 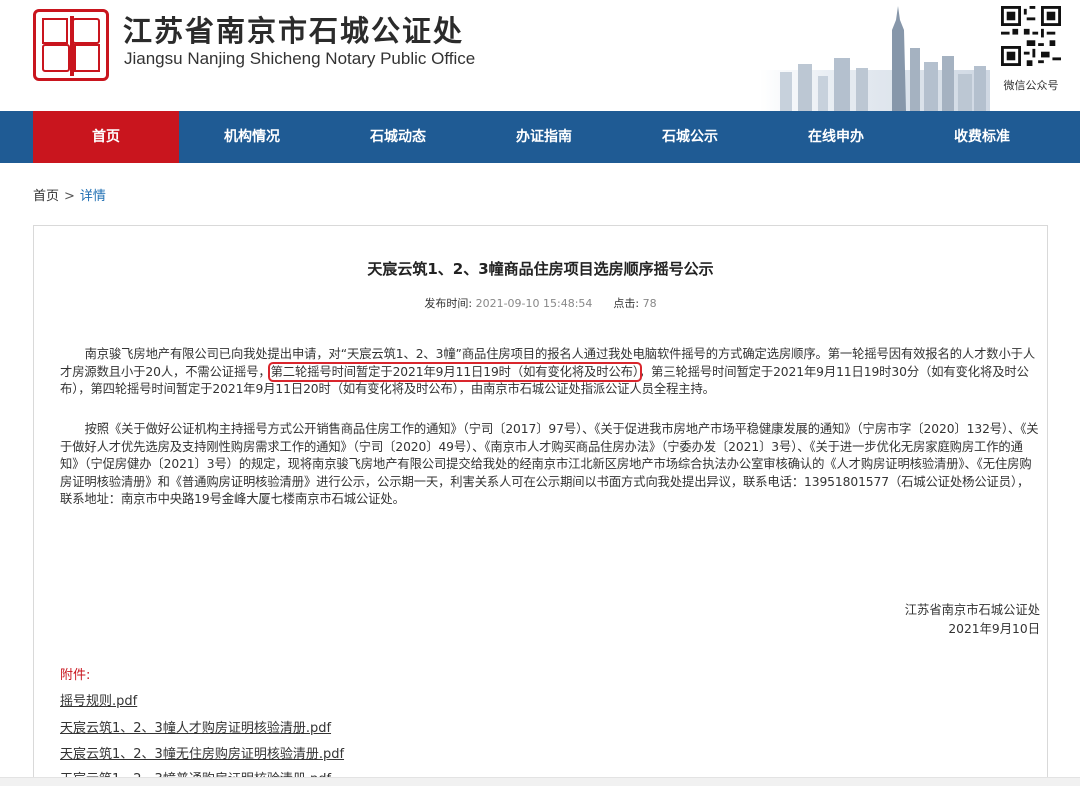 What do you see at coordinates (534, 303) in the screenshot?
I see `publish-time: 2021-09-10 15:48:54` at bounding box center [534, 303].